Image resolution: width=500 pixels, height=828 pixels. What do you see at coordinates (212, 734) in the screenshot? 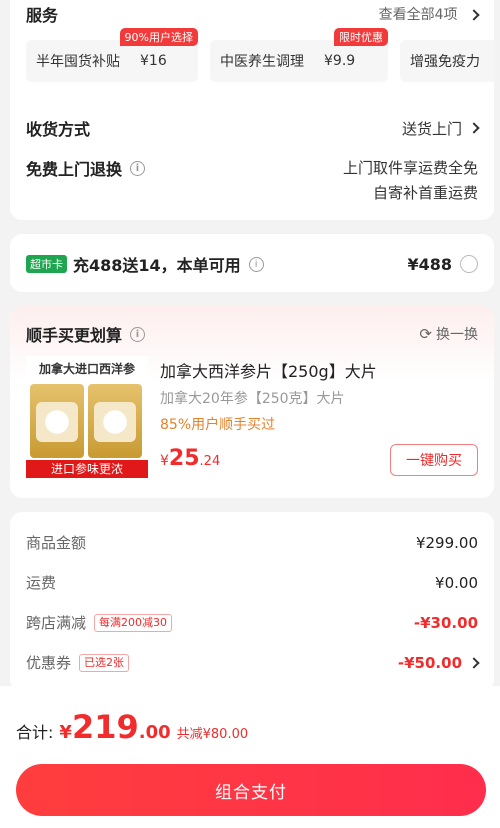
I see `total-saved: 共减¥80.00` at bounding box center [212, 734].